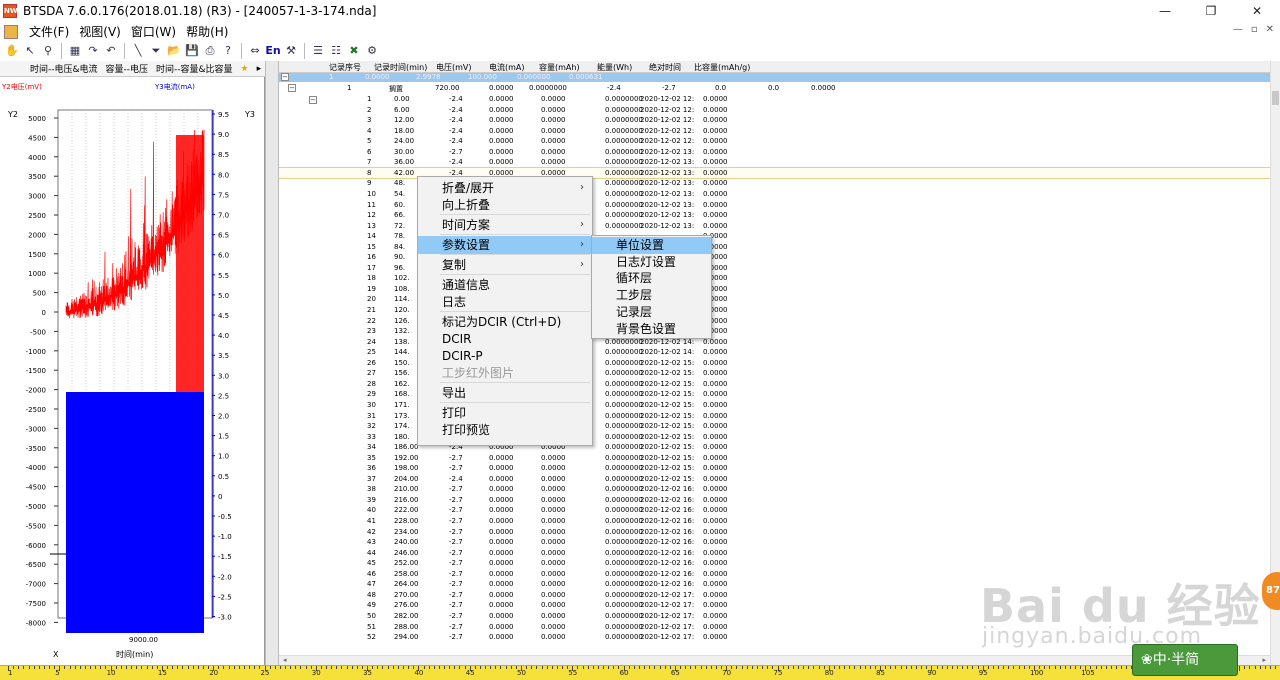  I want to click on submenu-item: 日志灯设置, so click(651, 262).